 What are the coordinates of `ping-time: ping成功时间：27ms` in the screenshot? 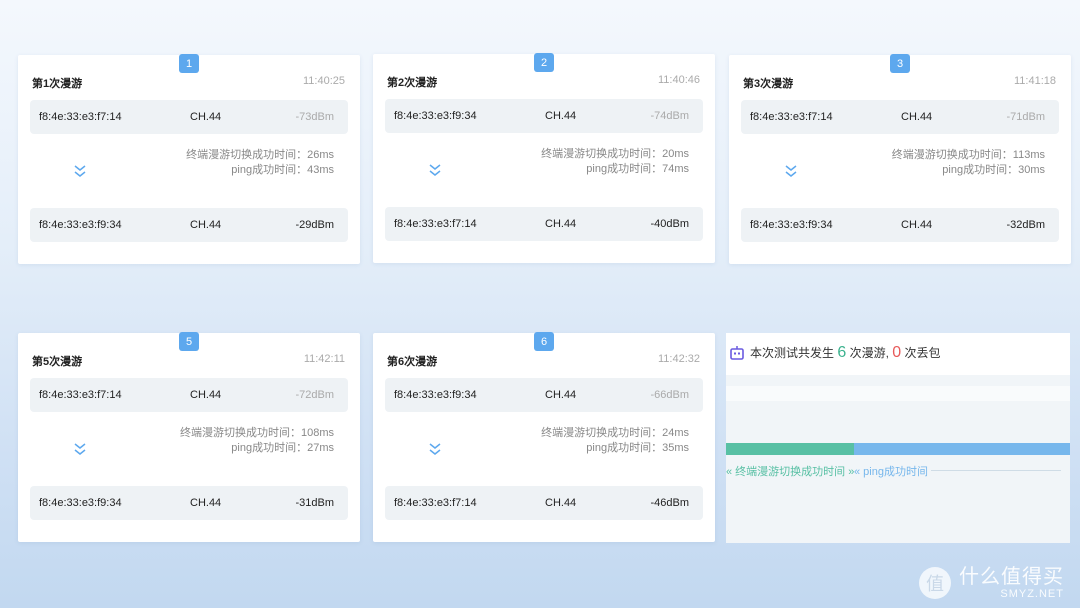 It's located at (282, 448).